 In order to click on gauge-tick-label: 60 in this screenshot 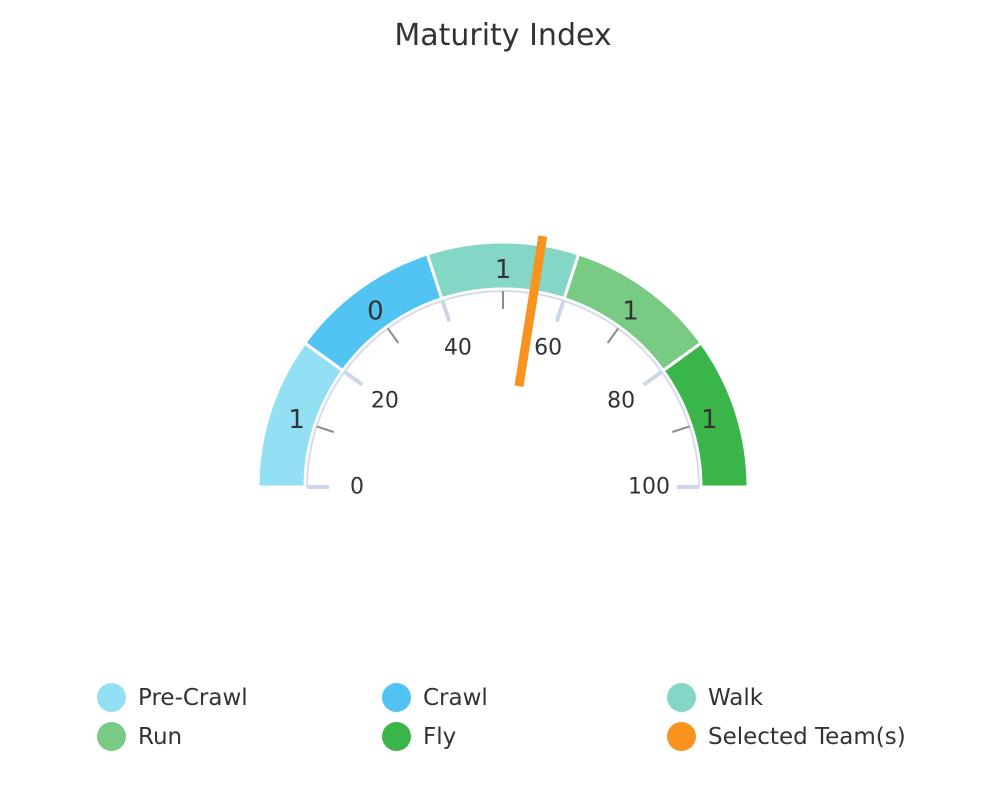, I will do `click(548, 348)`.